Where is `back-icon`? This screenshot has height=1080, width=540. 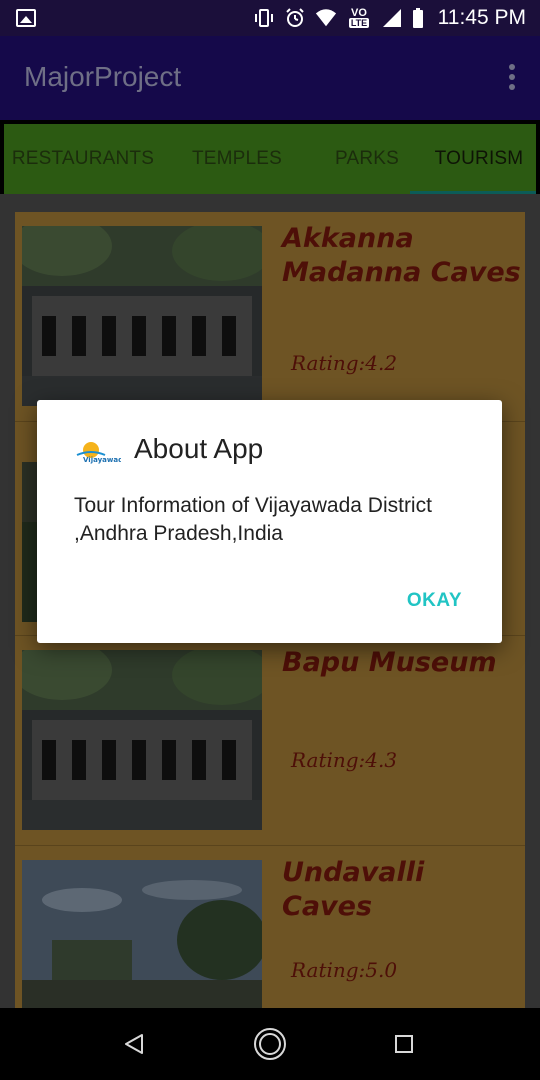
back-icon is located at coordinates (134, 1044).